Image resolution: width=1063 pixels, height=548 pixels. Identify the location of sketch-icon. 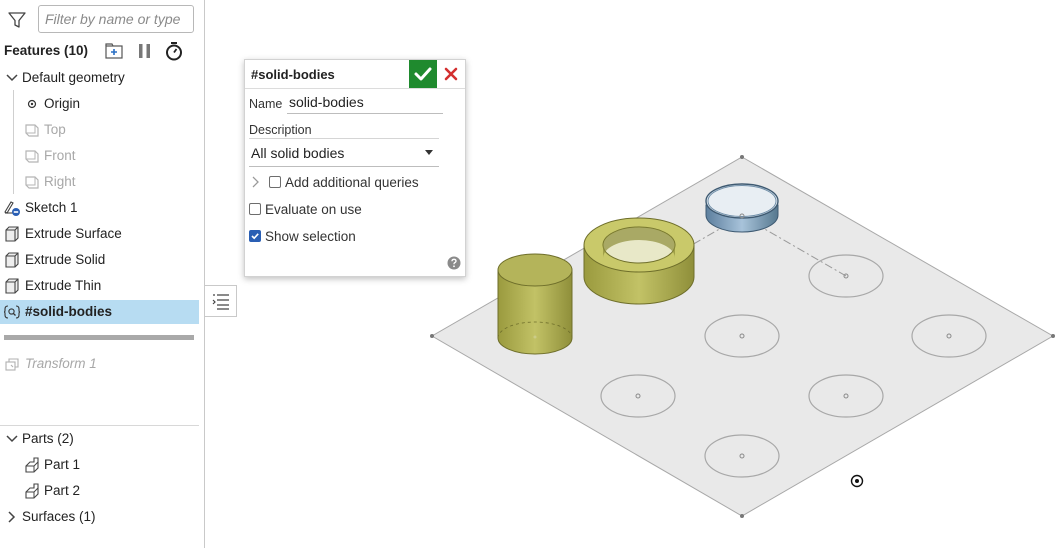
(12, 208).